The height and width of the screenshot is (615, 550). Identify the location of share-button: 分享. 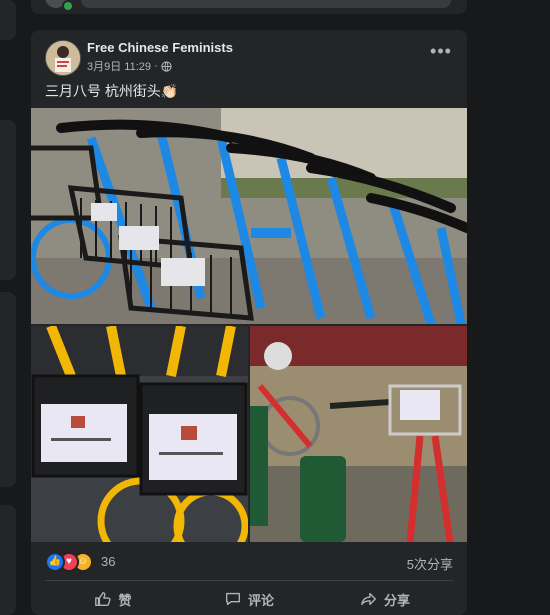
(385, 599).